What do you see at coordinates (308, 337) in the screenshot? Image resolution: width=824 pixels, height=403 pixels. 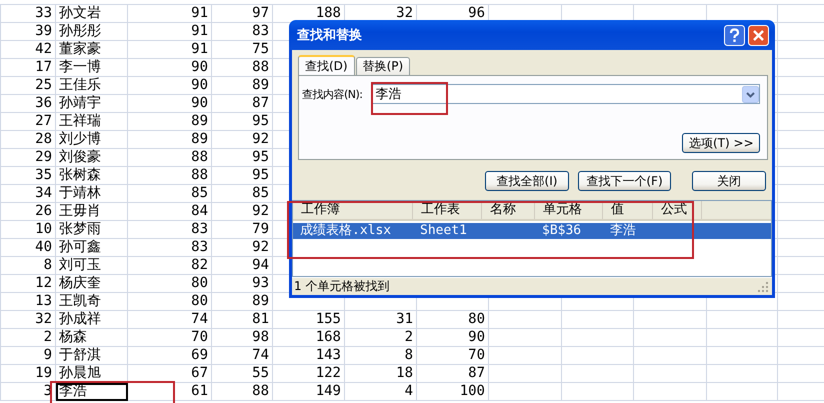 I see `table-cell: 168` at bounding box center [308, 337].